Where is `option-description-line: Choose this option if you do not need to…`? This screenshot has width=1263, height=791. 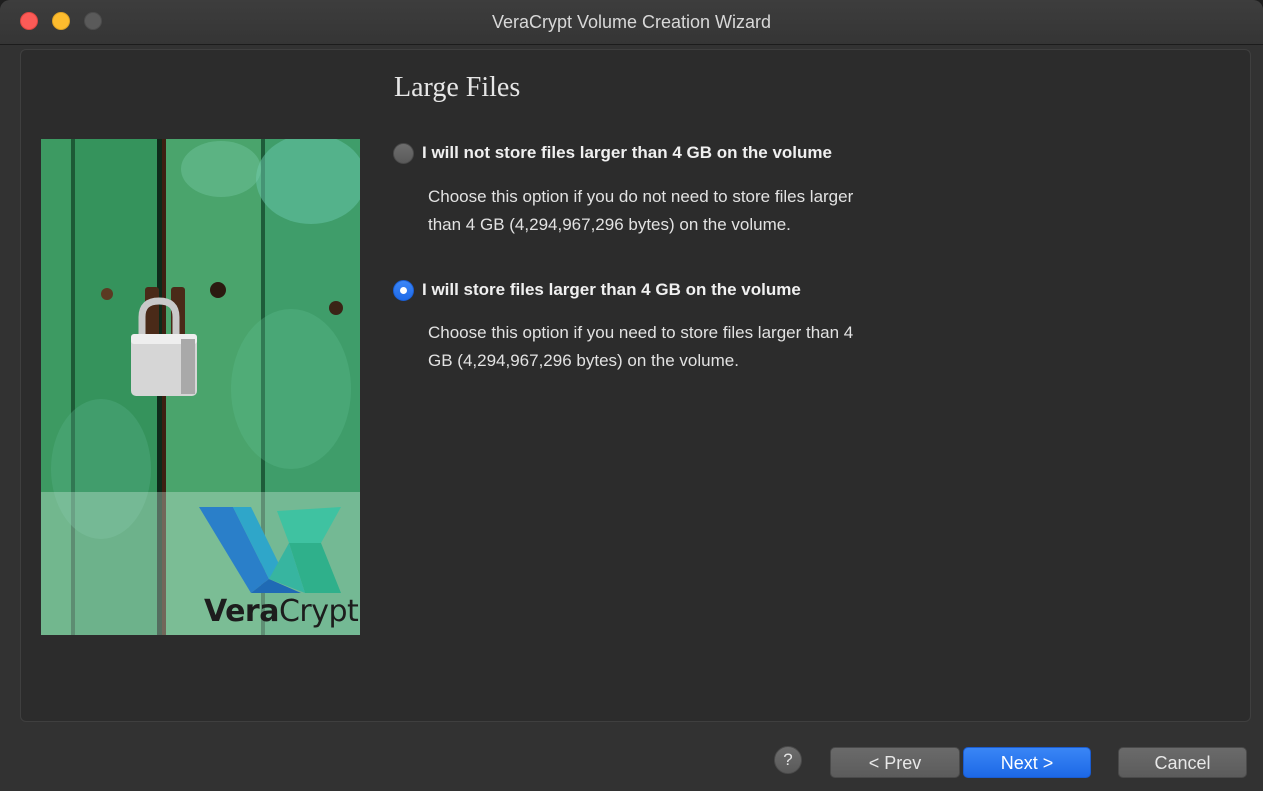 option-description-line: Choose this option if you do not need to… is located at coordinates (641, 196).